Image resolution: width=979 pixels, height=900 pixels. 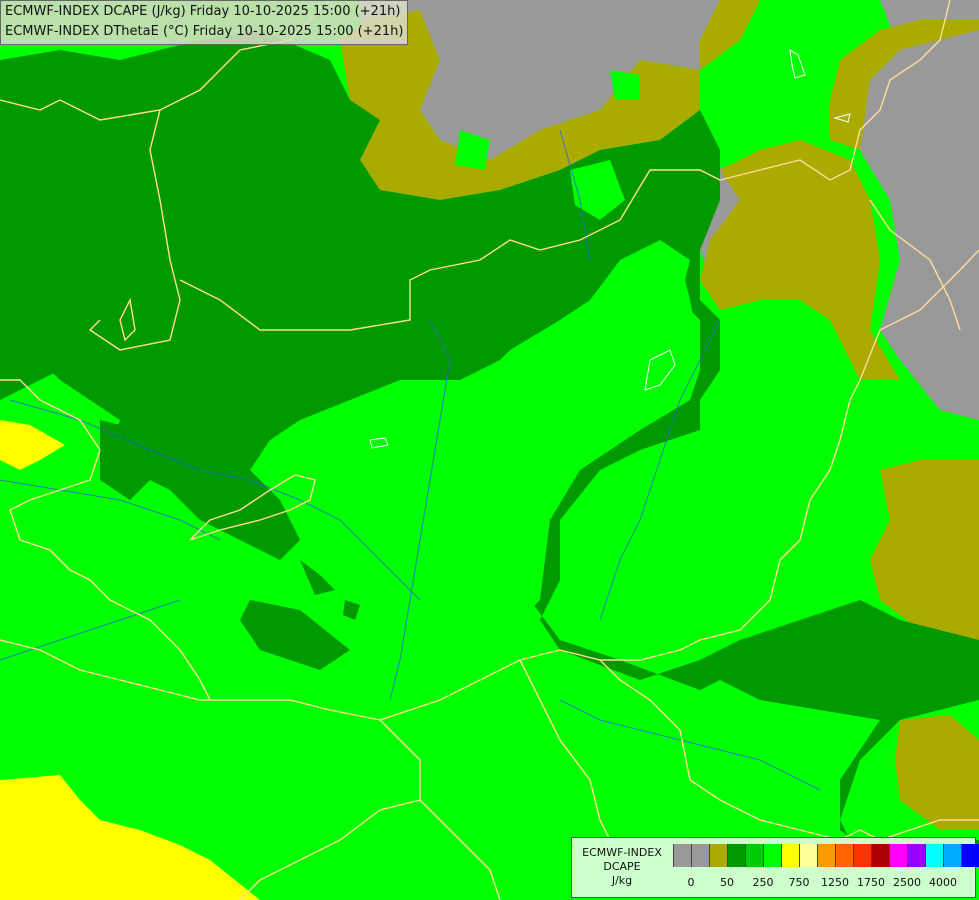 What do you see at coordinates (835, 882) in the screenshot?
I see `legend-tick-label: 1250` at bounding box center [835, 882].